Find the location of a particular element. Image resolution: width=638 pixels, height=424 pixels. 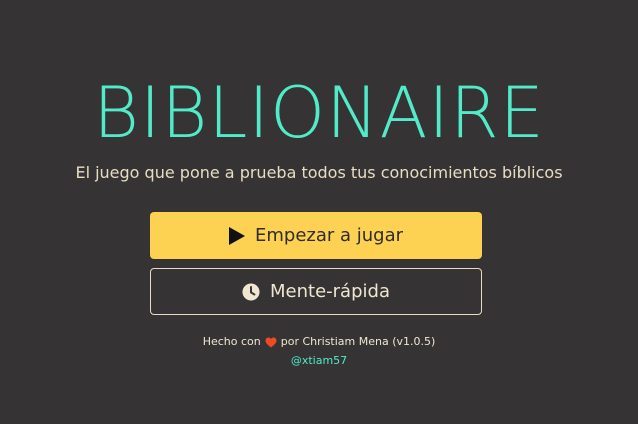

quick-mode-button: Mente-rápida is located at coordinates (316, 291).